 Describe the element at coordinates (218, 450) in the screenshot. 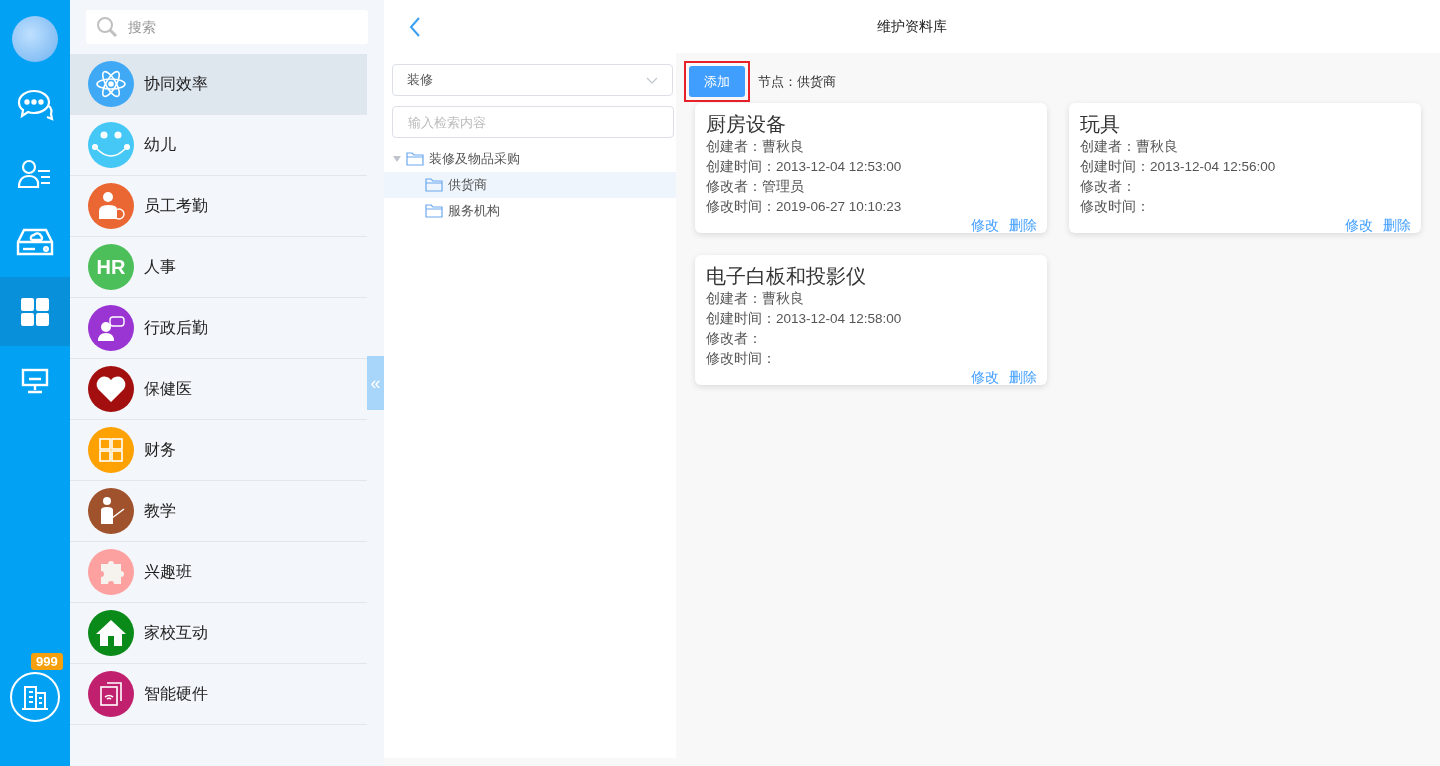

I see `menu-item: 财务` at that location.